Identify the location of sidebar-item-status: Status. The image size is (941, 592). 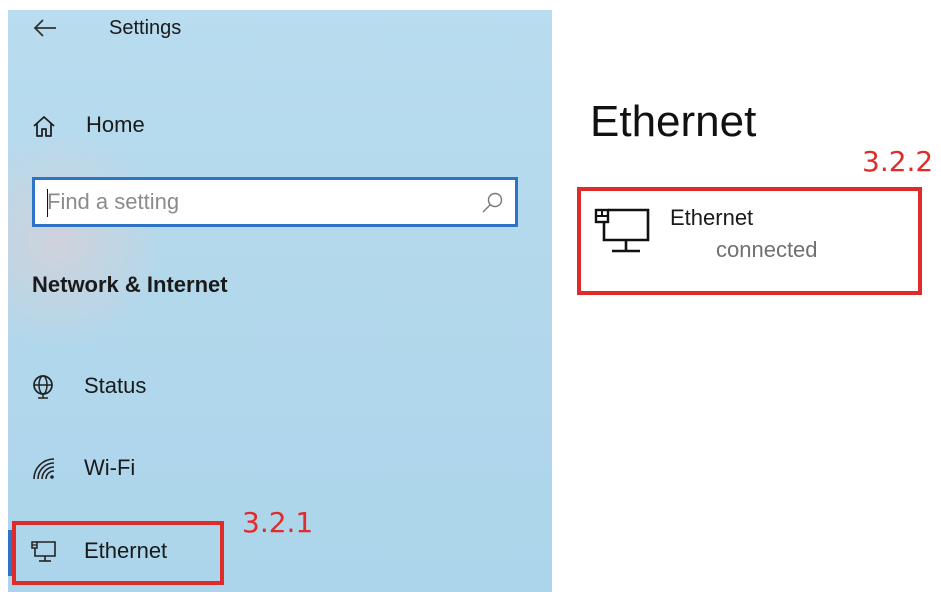
(278, 385).